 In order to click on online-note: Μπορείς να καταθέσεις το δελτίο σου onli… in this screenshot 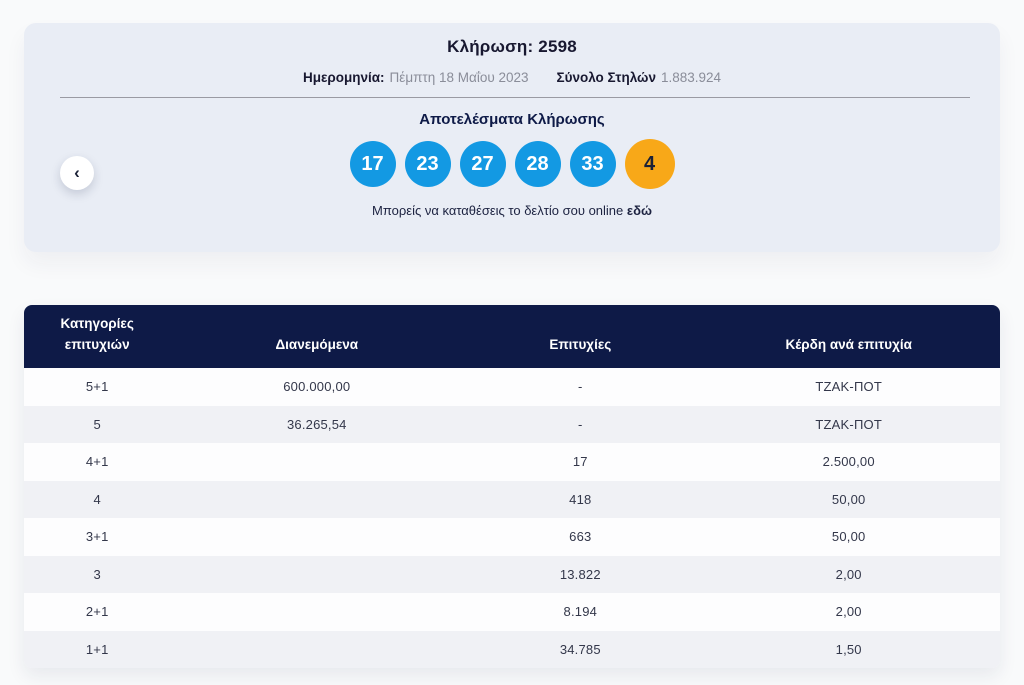, I will do `click(512, 210)`.